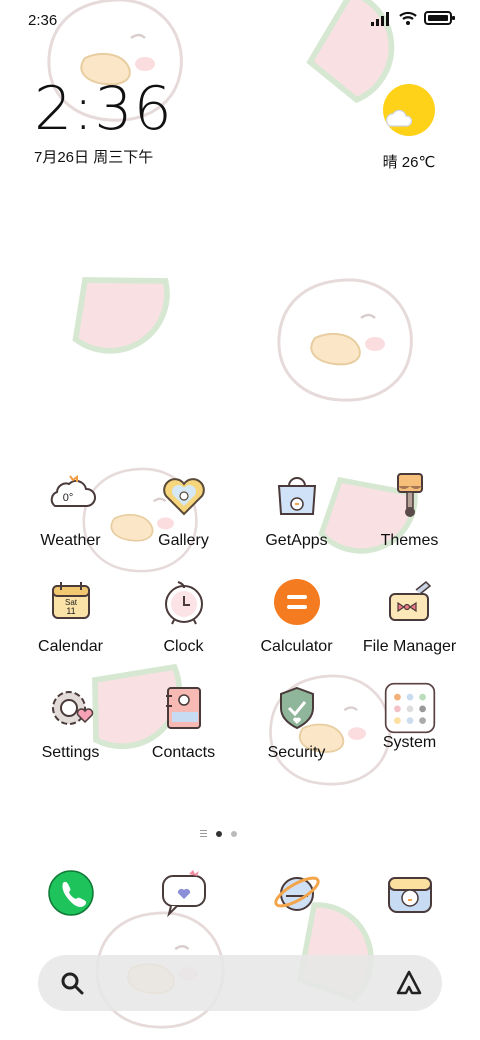  I want to click on dock-messages, so click(183, 893).